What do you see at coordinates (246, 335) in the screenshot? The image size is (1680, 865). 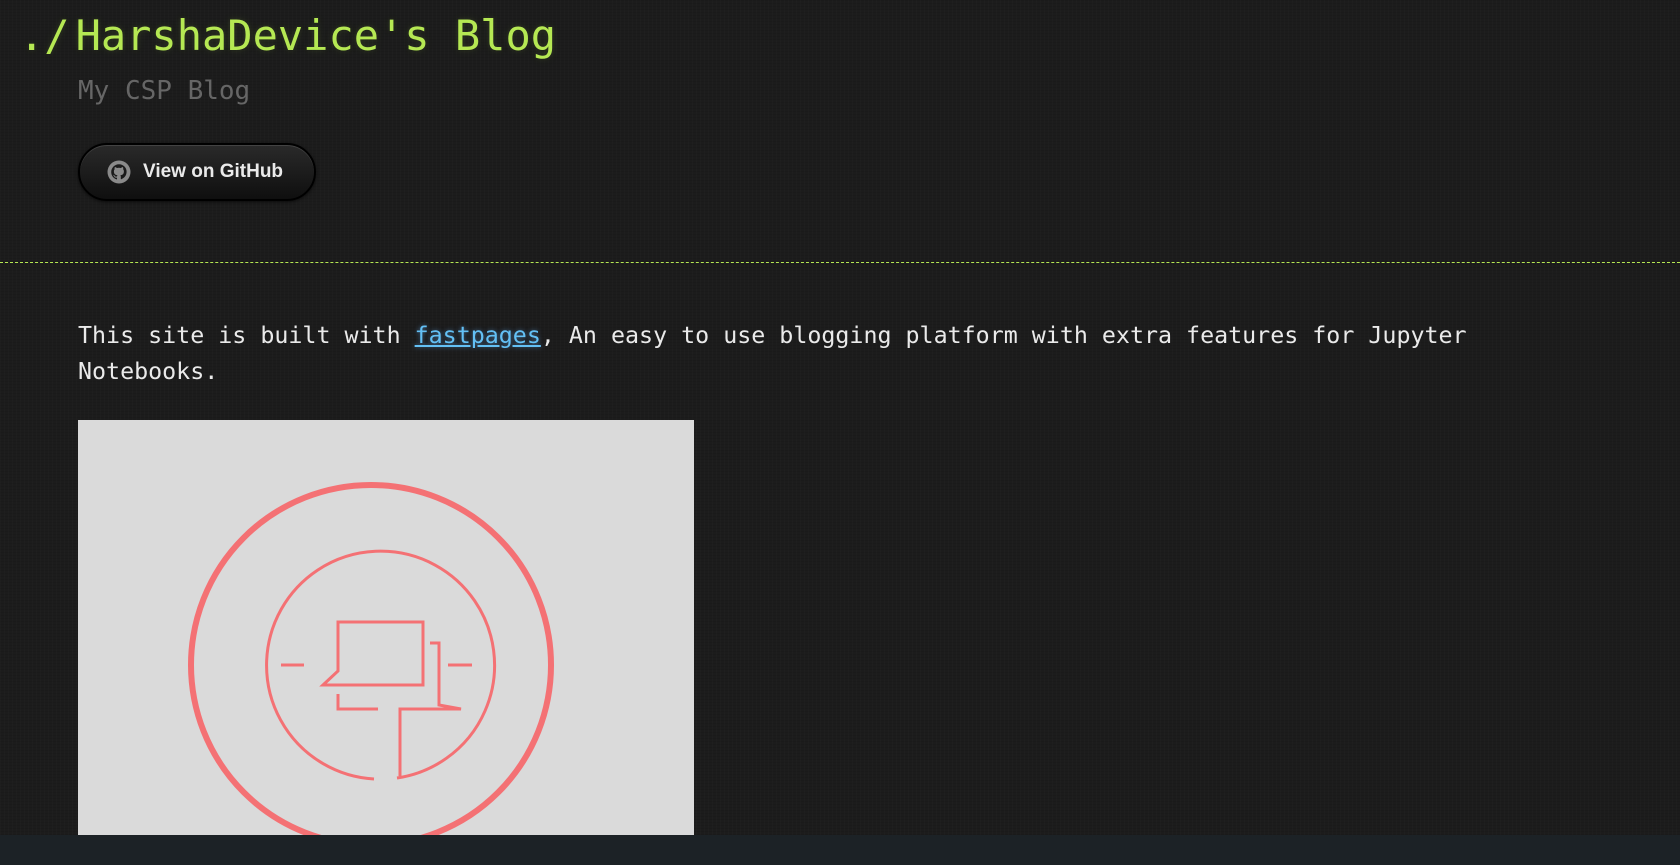 I see `intro-text-before: This site is built with` at bounding box center [246, 335].